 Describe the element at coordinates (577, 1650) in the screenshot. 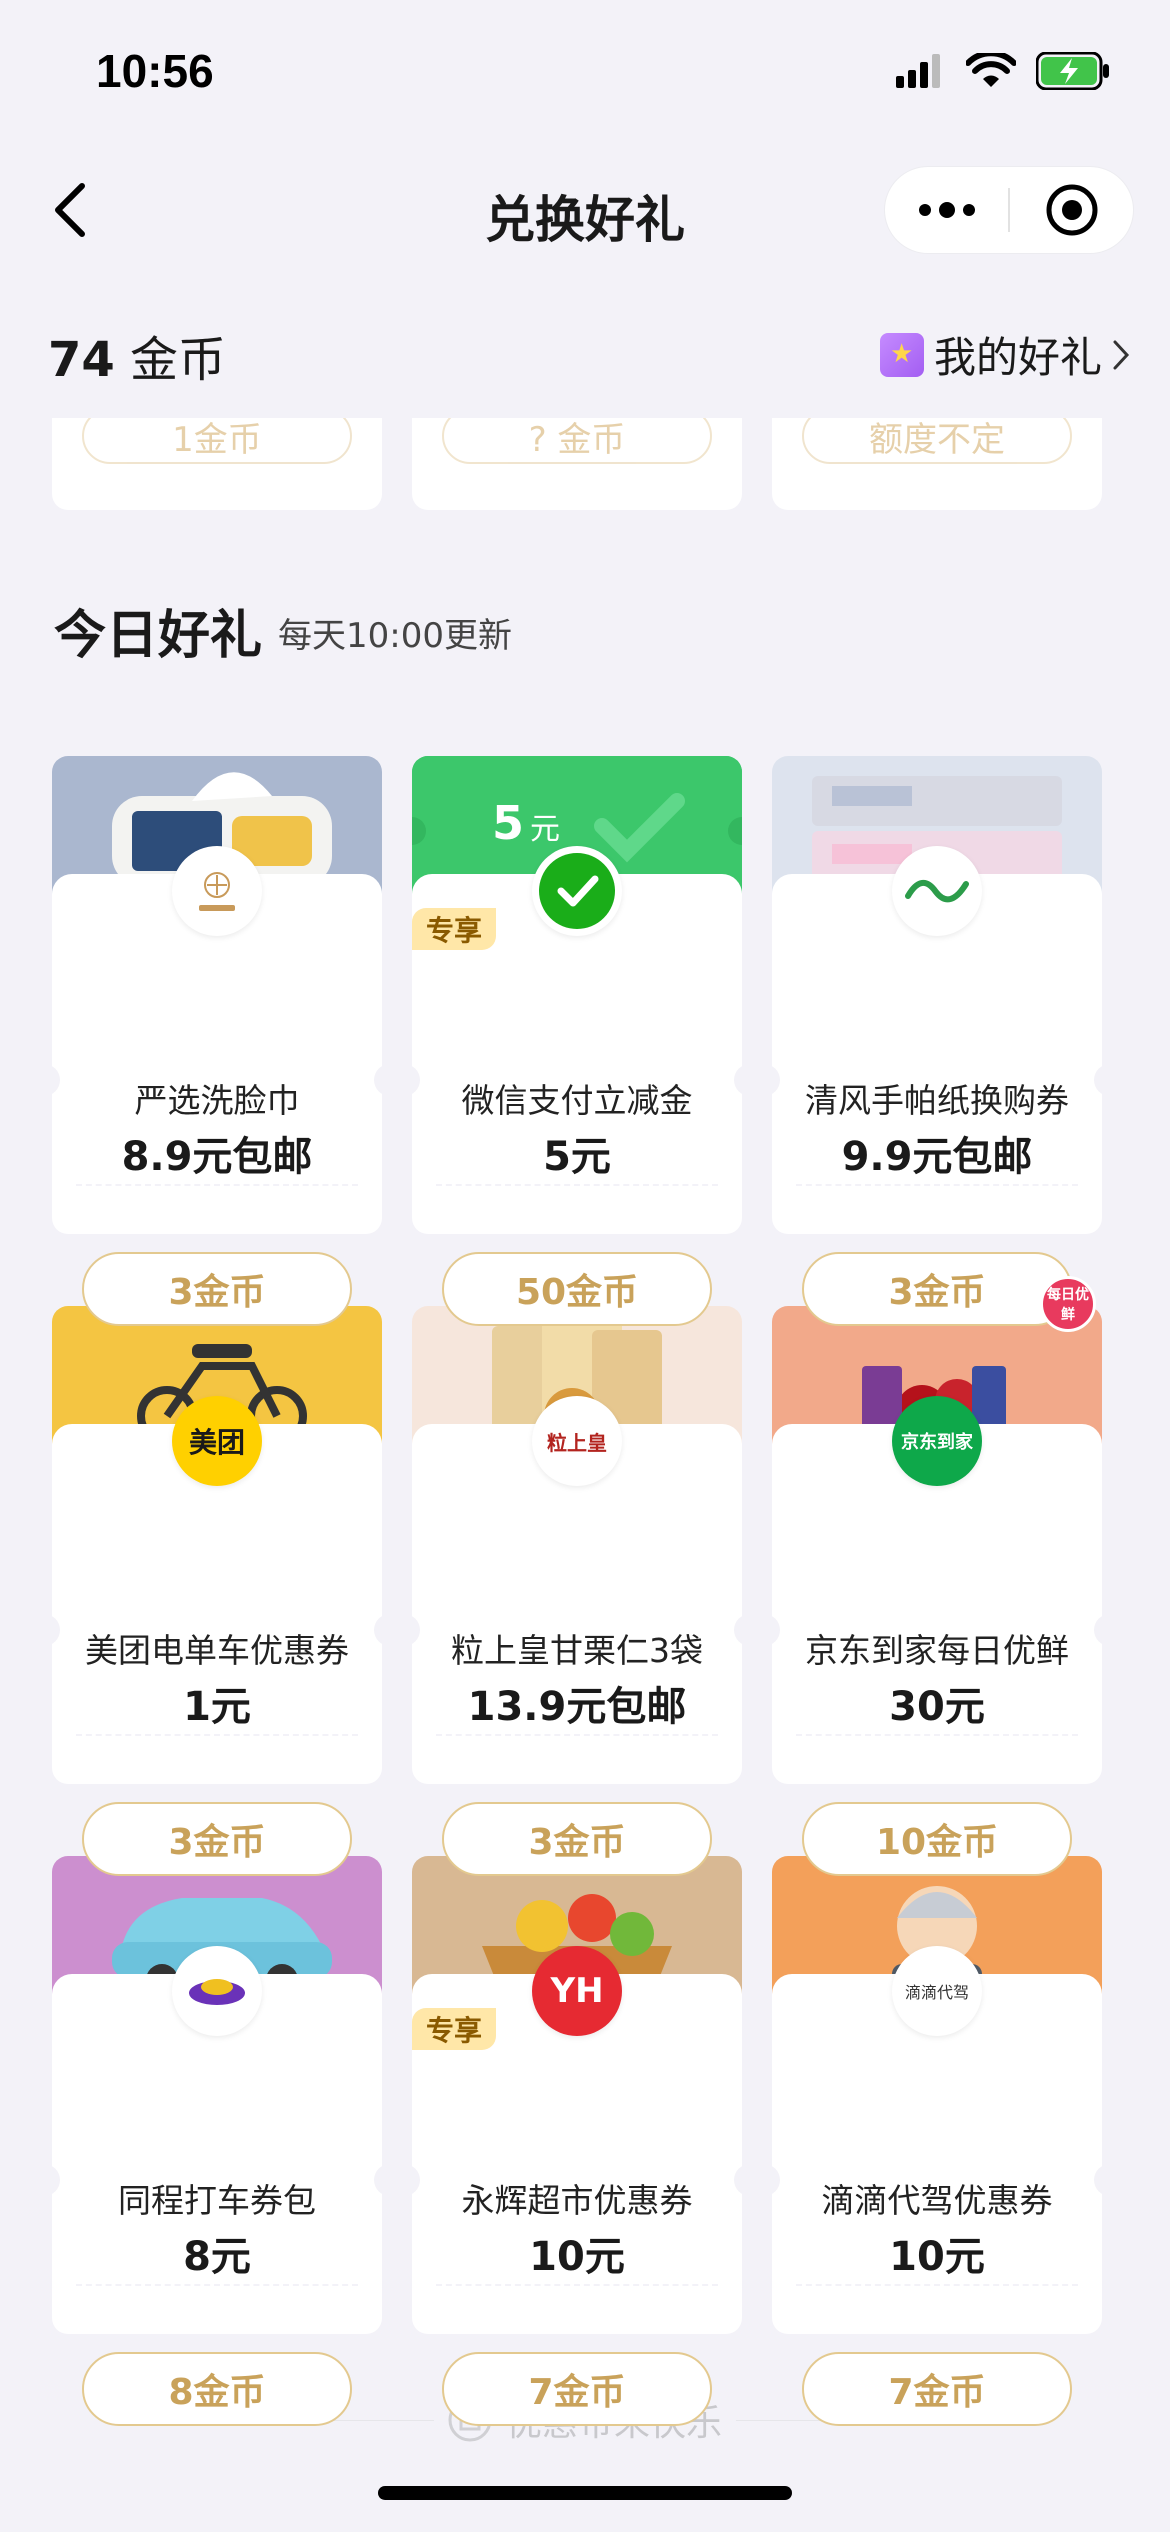

I see `gift-name: 粒上皇甘栗仁3袋` at that location.